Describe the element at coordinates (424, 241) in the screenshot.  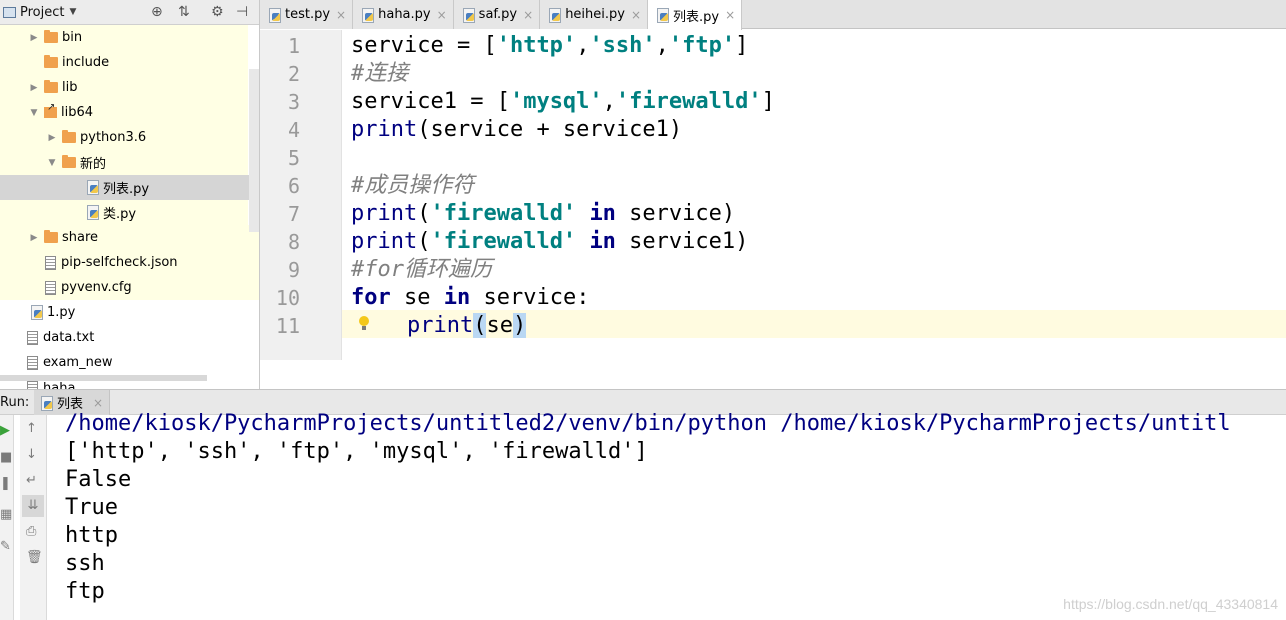
I see `code-token: (` at that location.